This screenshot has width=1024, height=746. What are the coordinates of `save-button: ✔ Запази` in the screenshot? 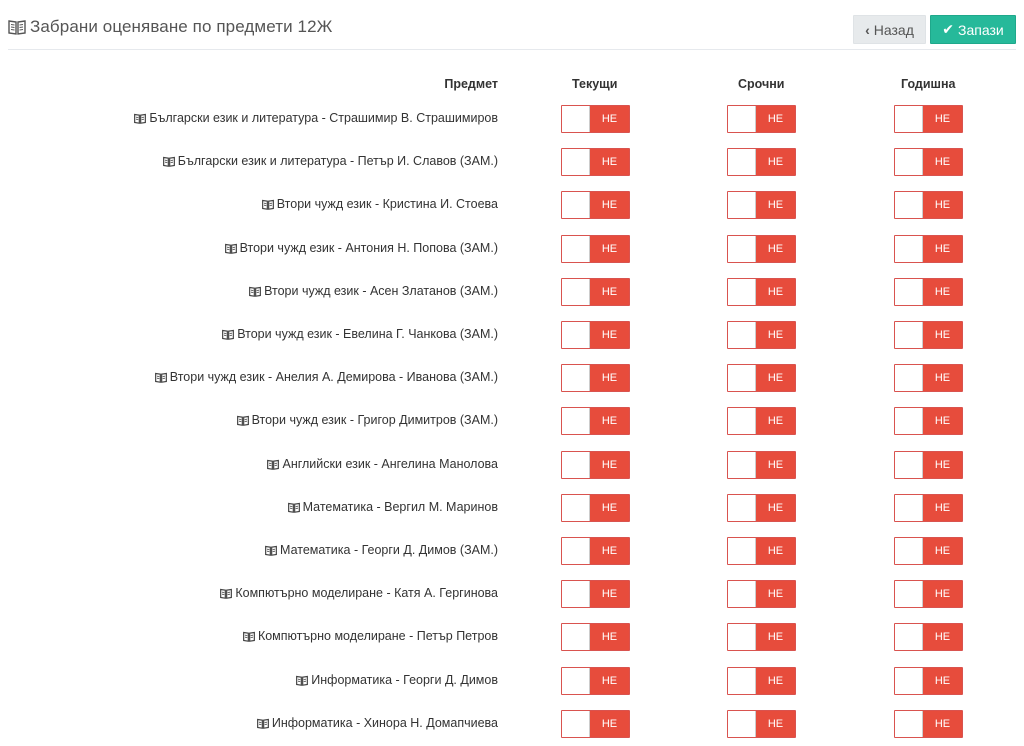 It's located at (973, 29).